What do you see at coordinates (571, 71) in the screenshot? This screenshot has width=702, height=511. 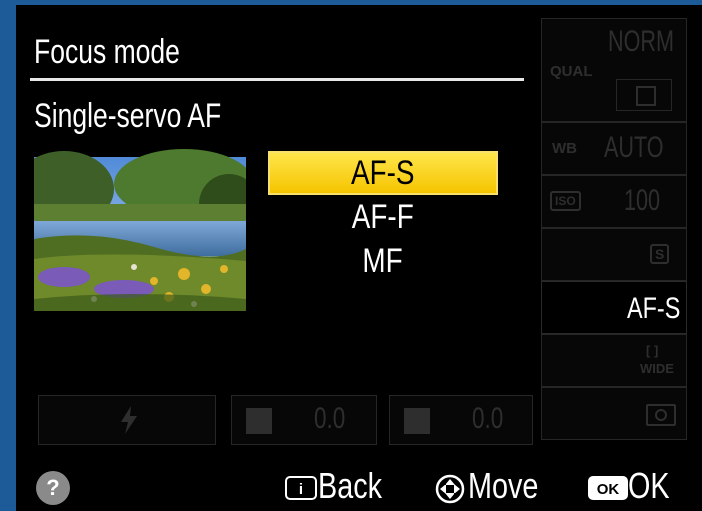 I see `quality-label: QUAL` at bounding box center [571, 71].